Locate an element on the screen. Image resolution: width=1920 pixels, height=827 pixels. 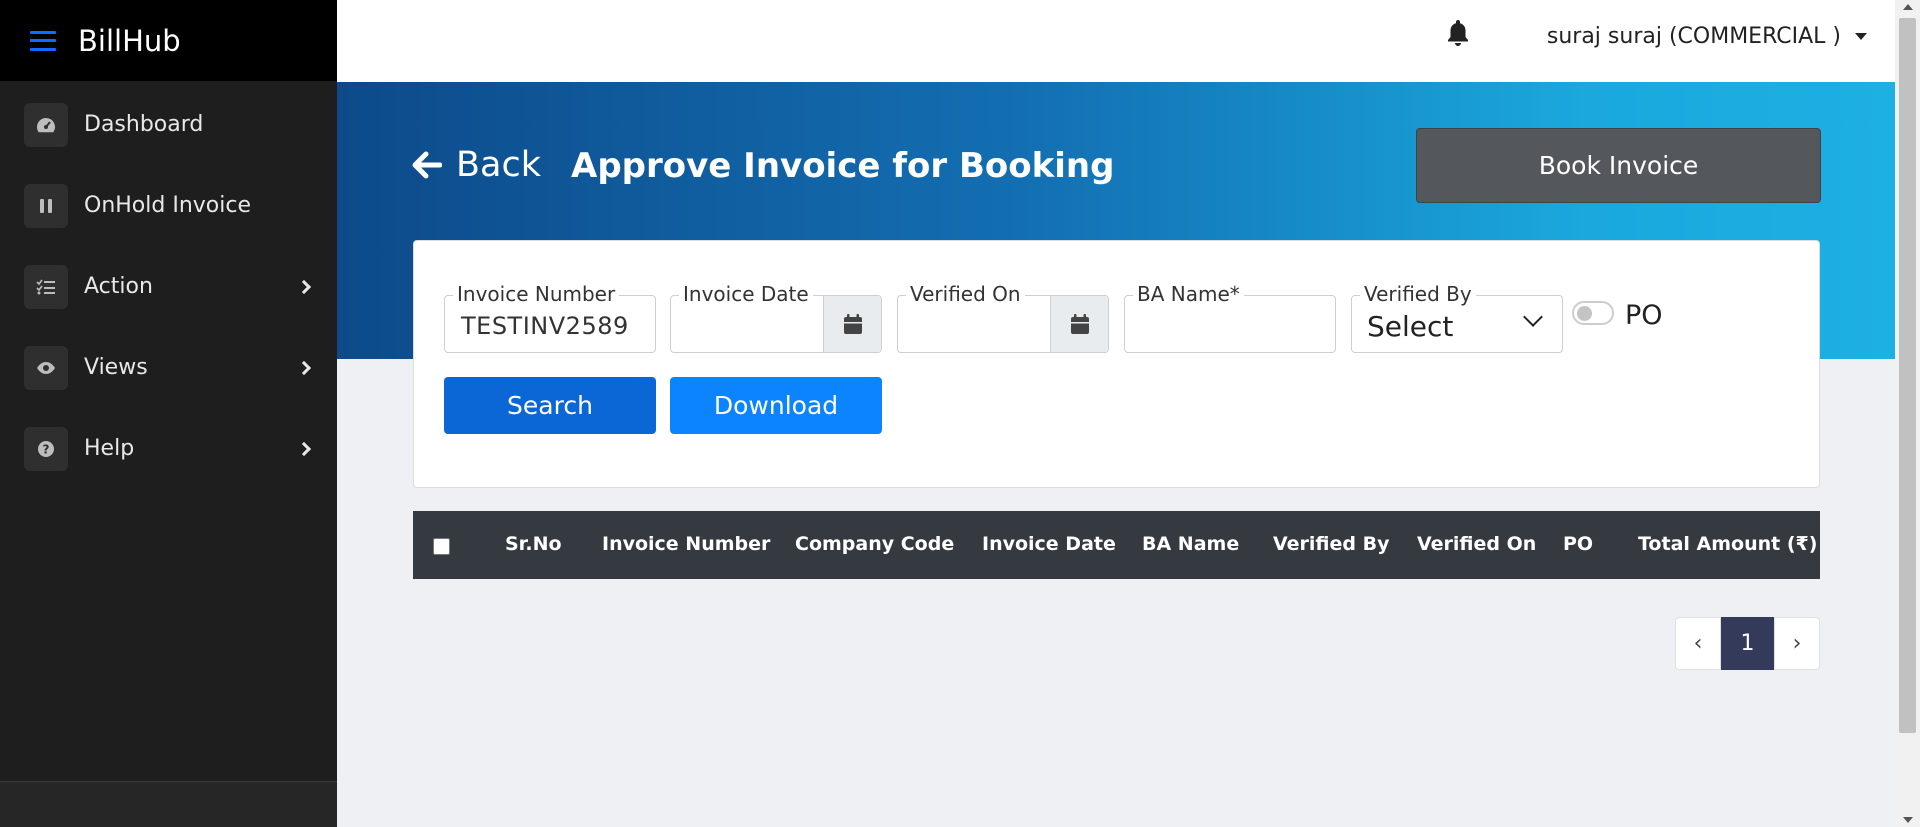
sidebar-item-label: OnHold Invoice is located at coordinates (167, 205).